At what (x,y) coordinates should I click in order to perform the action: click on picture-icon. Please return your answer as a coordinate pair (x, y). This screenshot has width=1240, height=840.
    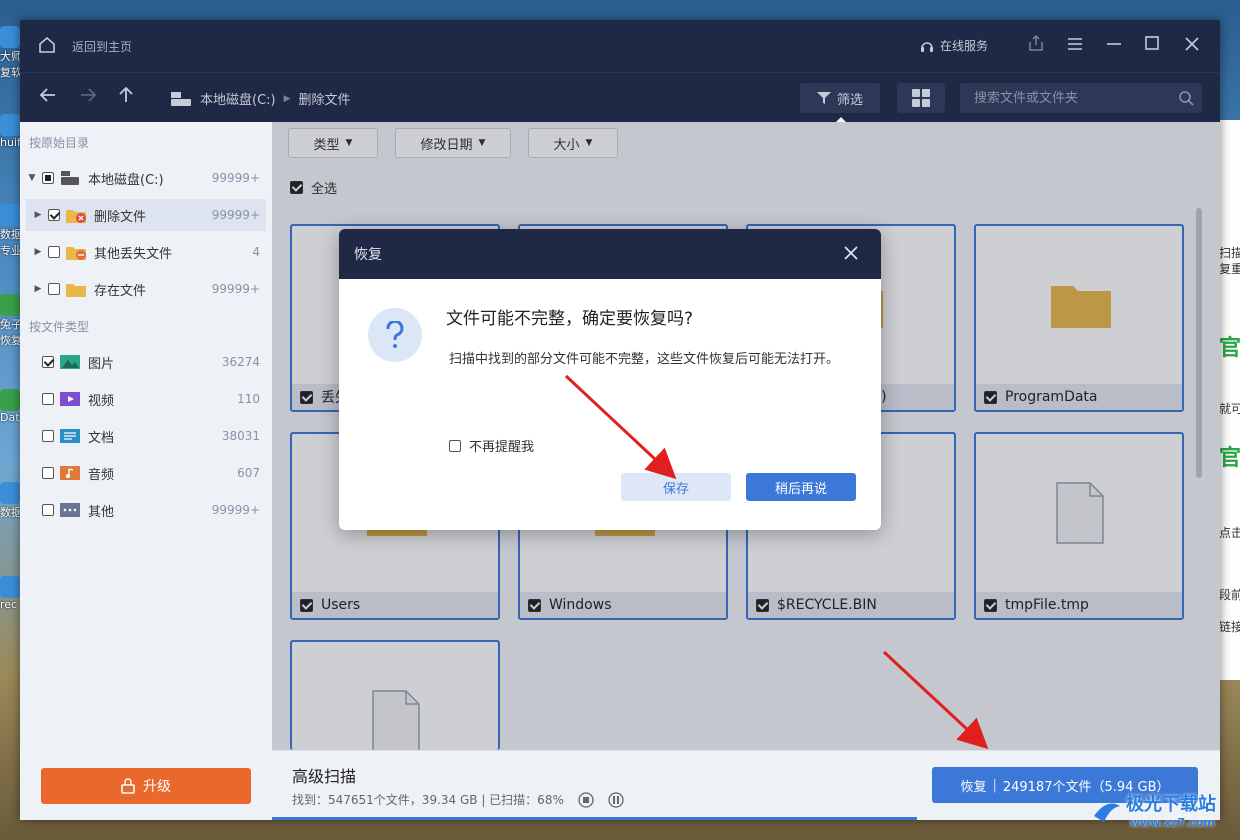
    Looking at the image, I should click on (70, 362).